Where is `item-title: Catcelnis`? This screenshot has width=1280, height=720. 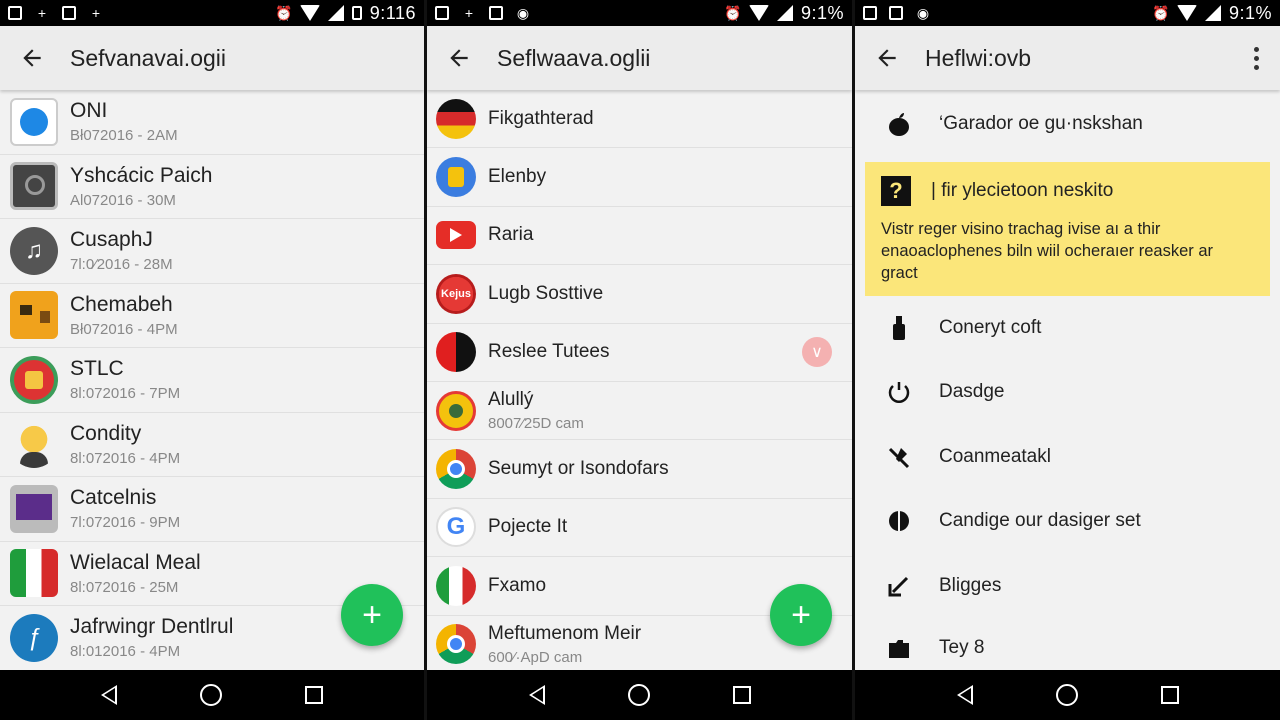 item-title: Catcelnis is located at coordinates (113, 498).